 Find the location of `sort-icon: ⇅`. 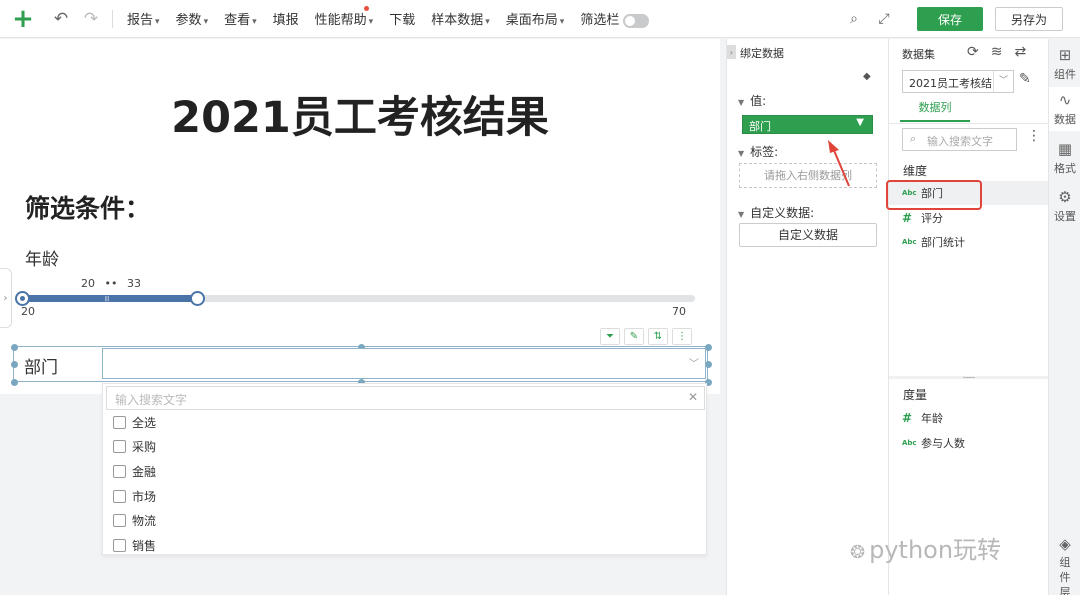

sort-icon: ⇅ is located at coordinates (658, 336).